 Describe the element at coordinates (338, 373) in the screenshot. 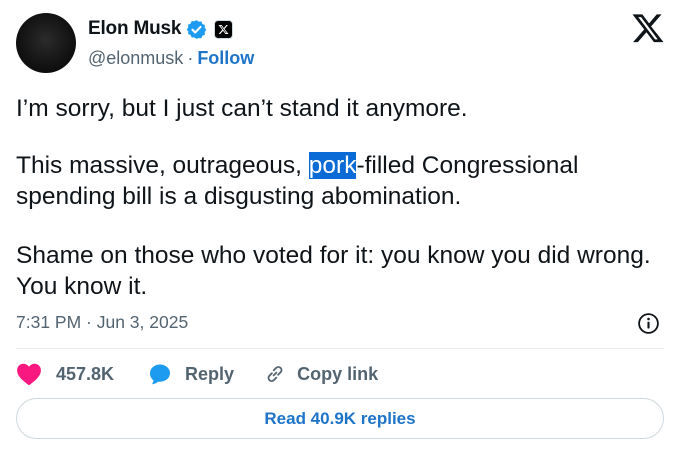

I see `copy-link-label: Copy link` at that location.